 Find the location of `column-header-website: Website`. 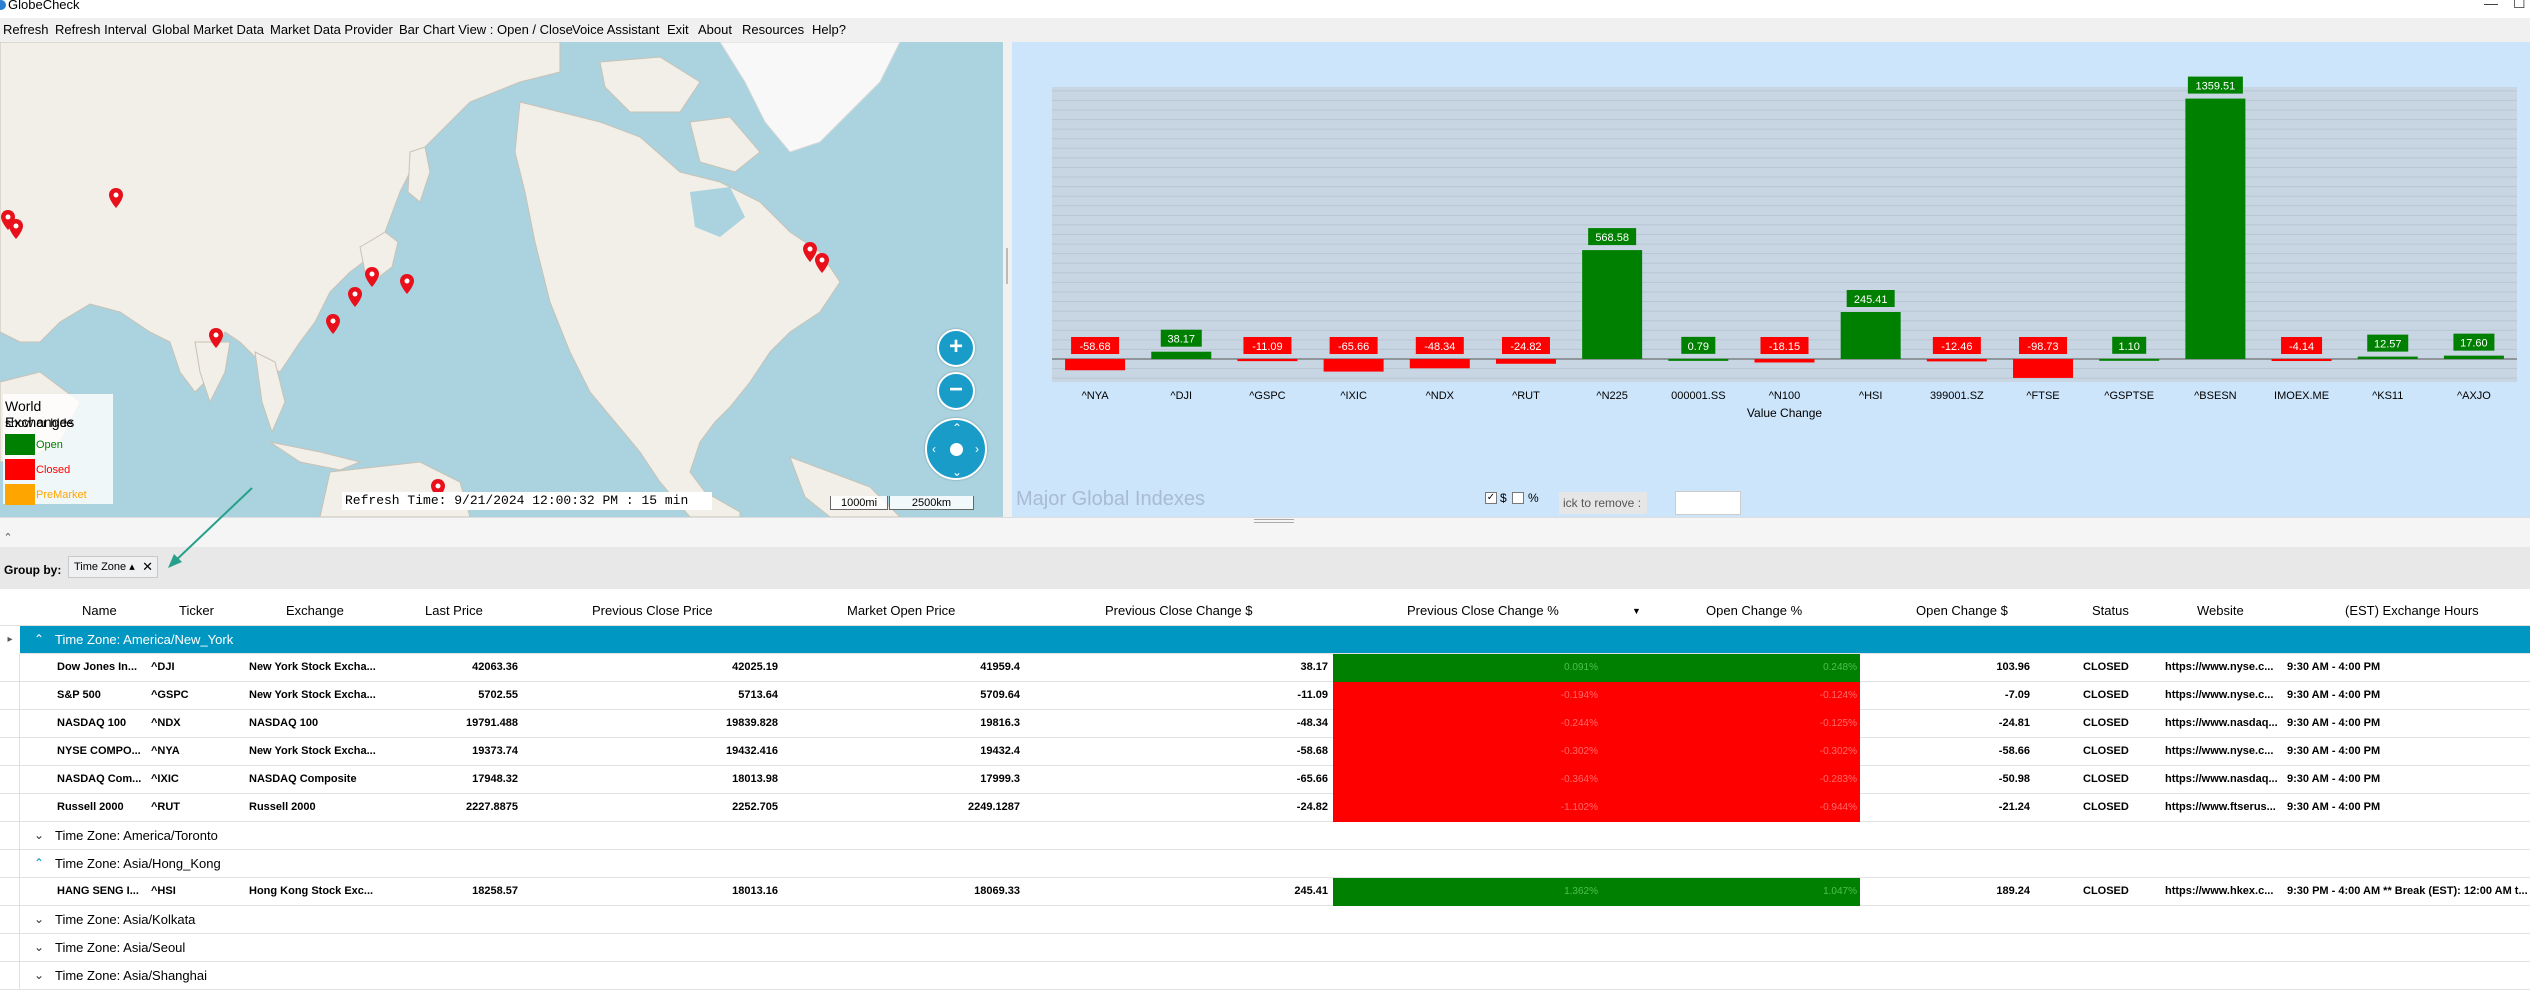

column-header-website: Website is located at coordinates (2220, 610).